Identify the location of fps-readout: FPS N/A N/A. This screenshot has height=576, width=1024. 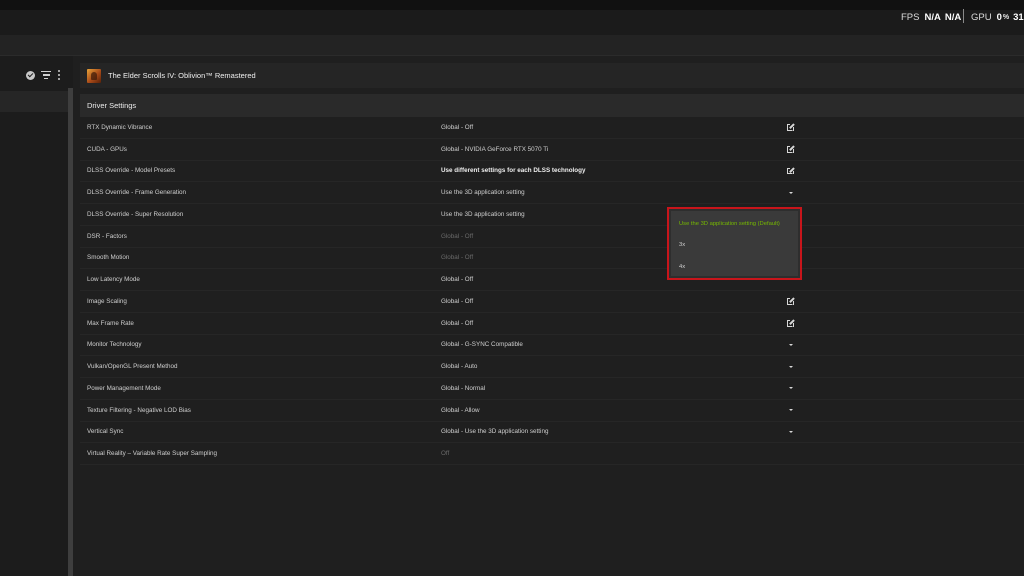
(933, 17).